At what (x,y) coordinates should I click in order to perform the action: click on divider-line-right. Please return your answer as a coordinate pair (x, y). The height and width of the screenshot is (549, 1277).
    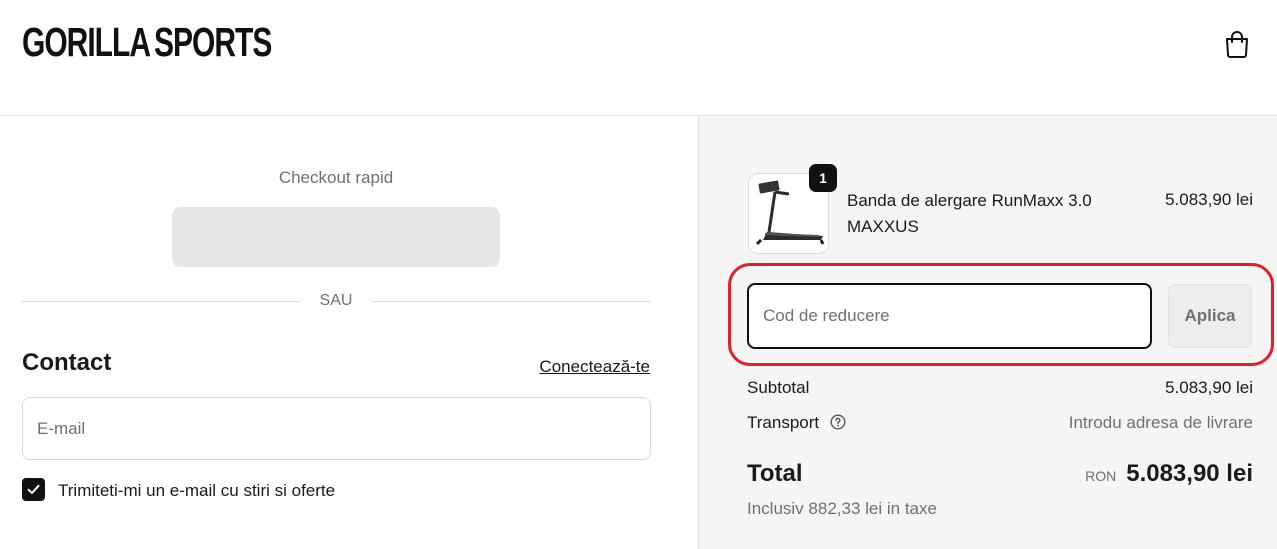
    Looking at the image, I should click on (511, 301).